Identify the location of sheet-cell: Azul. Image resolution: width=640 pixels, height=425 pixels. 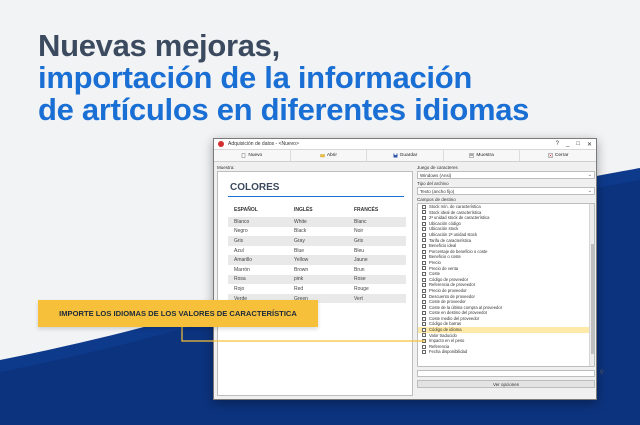
(239, 250).